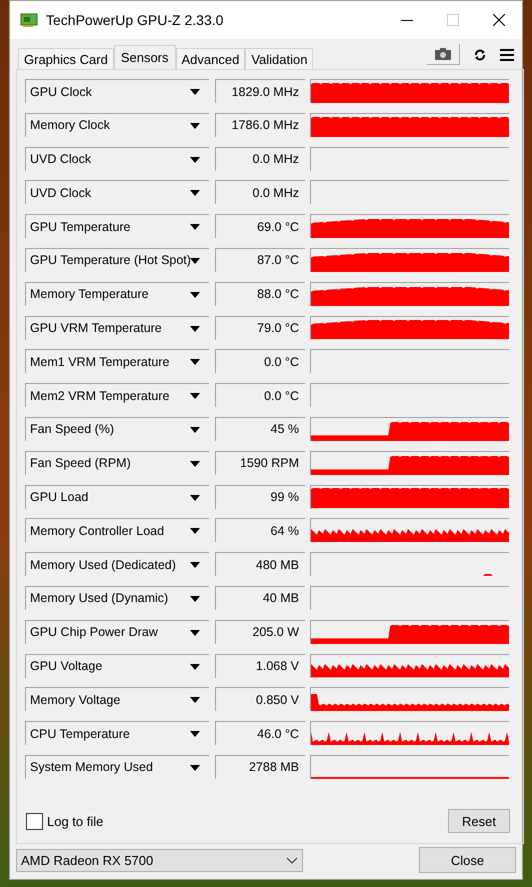 Image resolution: width=532 pixels, height=887 pixels. Describe the element at coordinates (117, 766) in the screenshot. I see `sensor-dropdown: System Memory Used` at that location.